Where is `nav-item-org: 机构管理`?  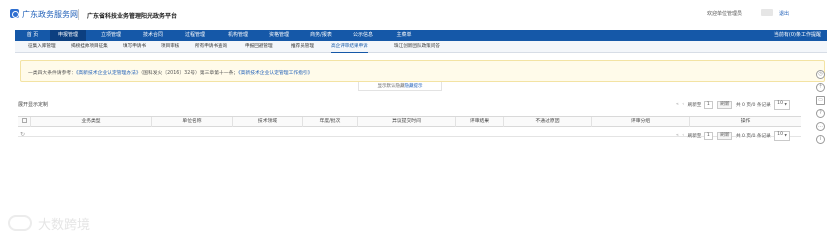 nav-item-org: 机构管理 is located at coordinates (238, 35).